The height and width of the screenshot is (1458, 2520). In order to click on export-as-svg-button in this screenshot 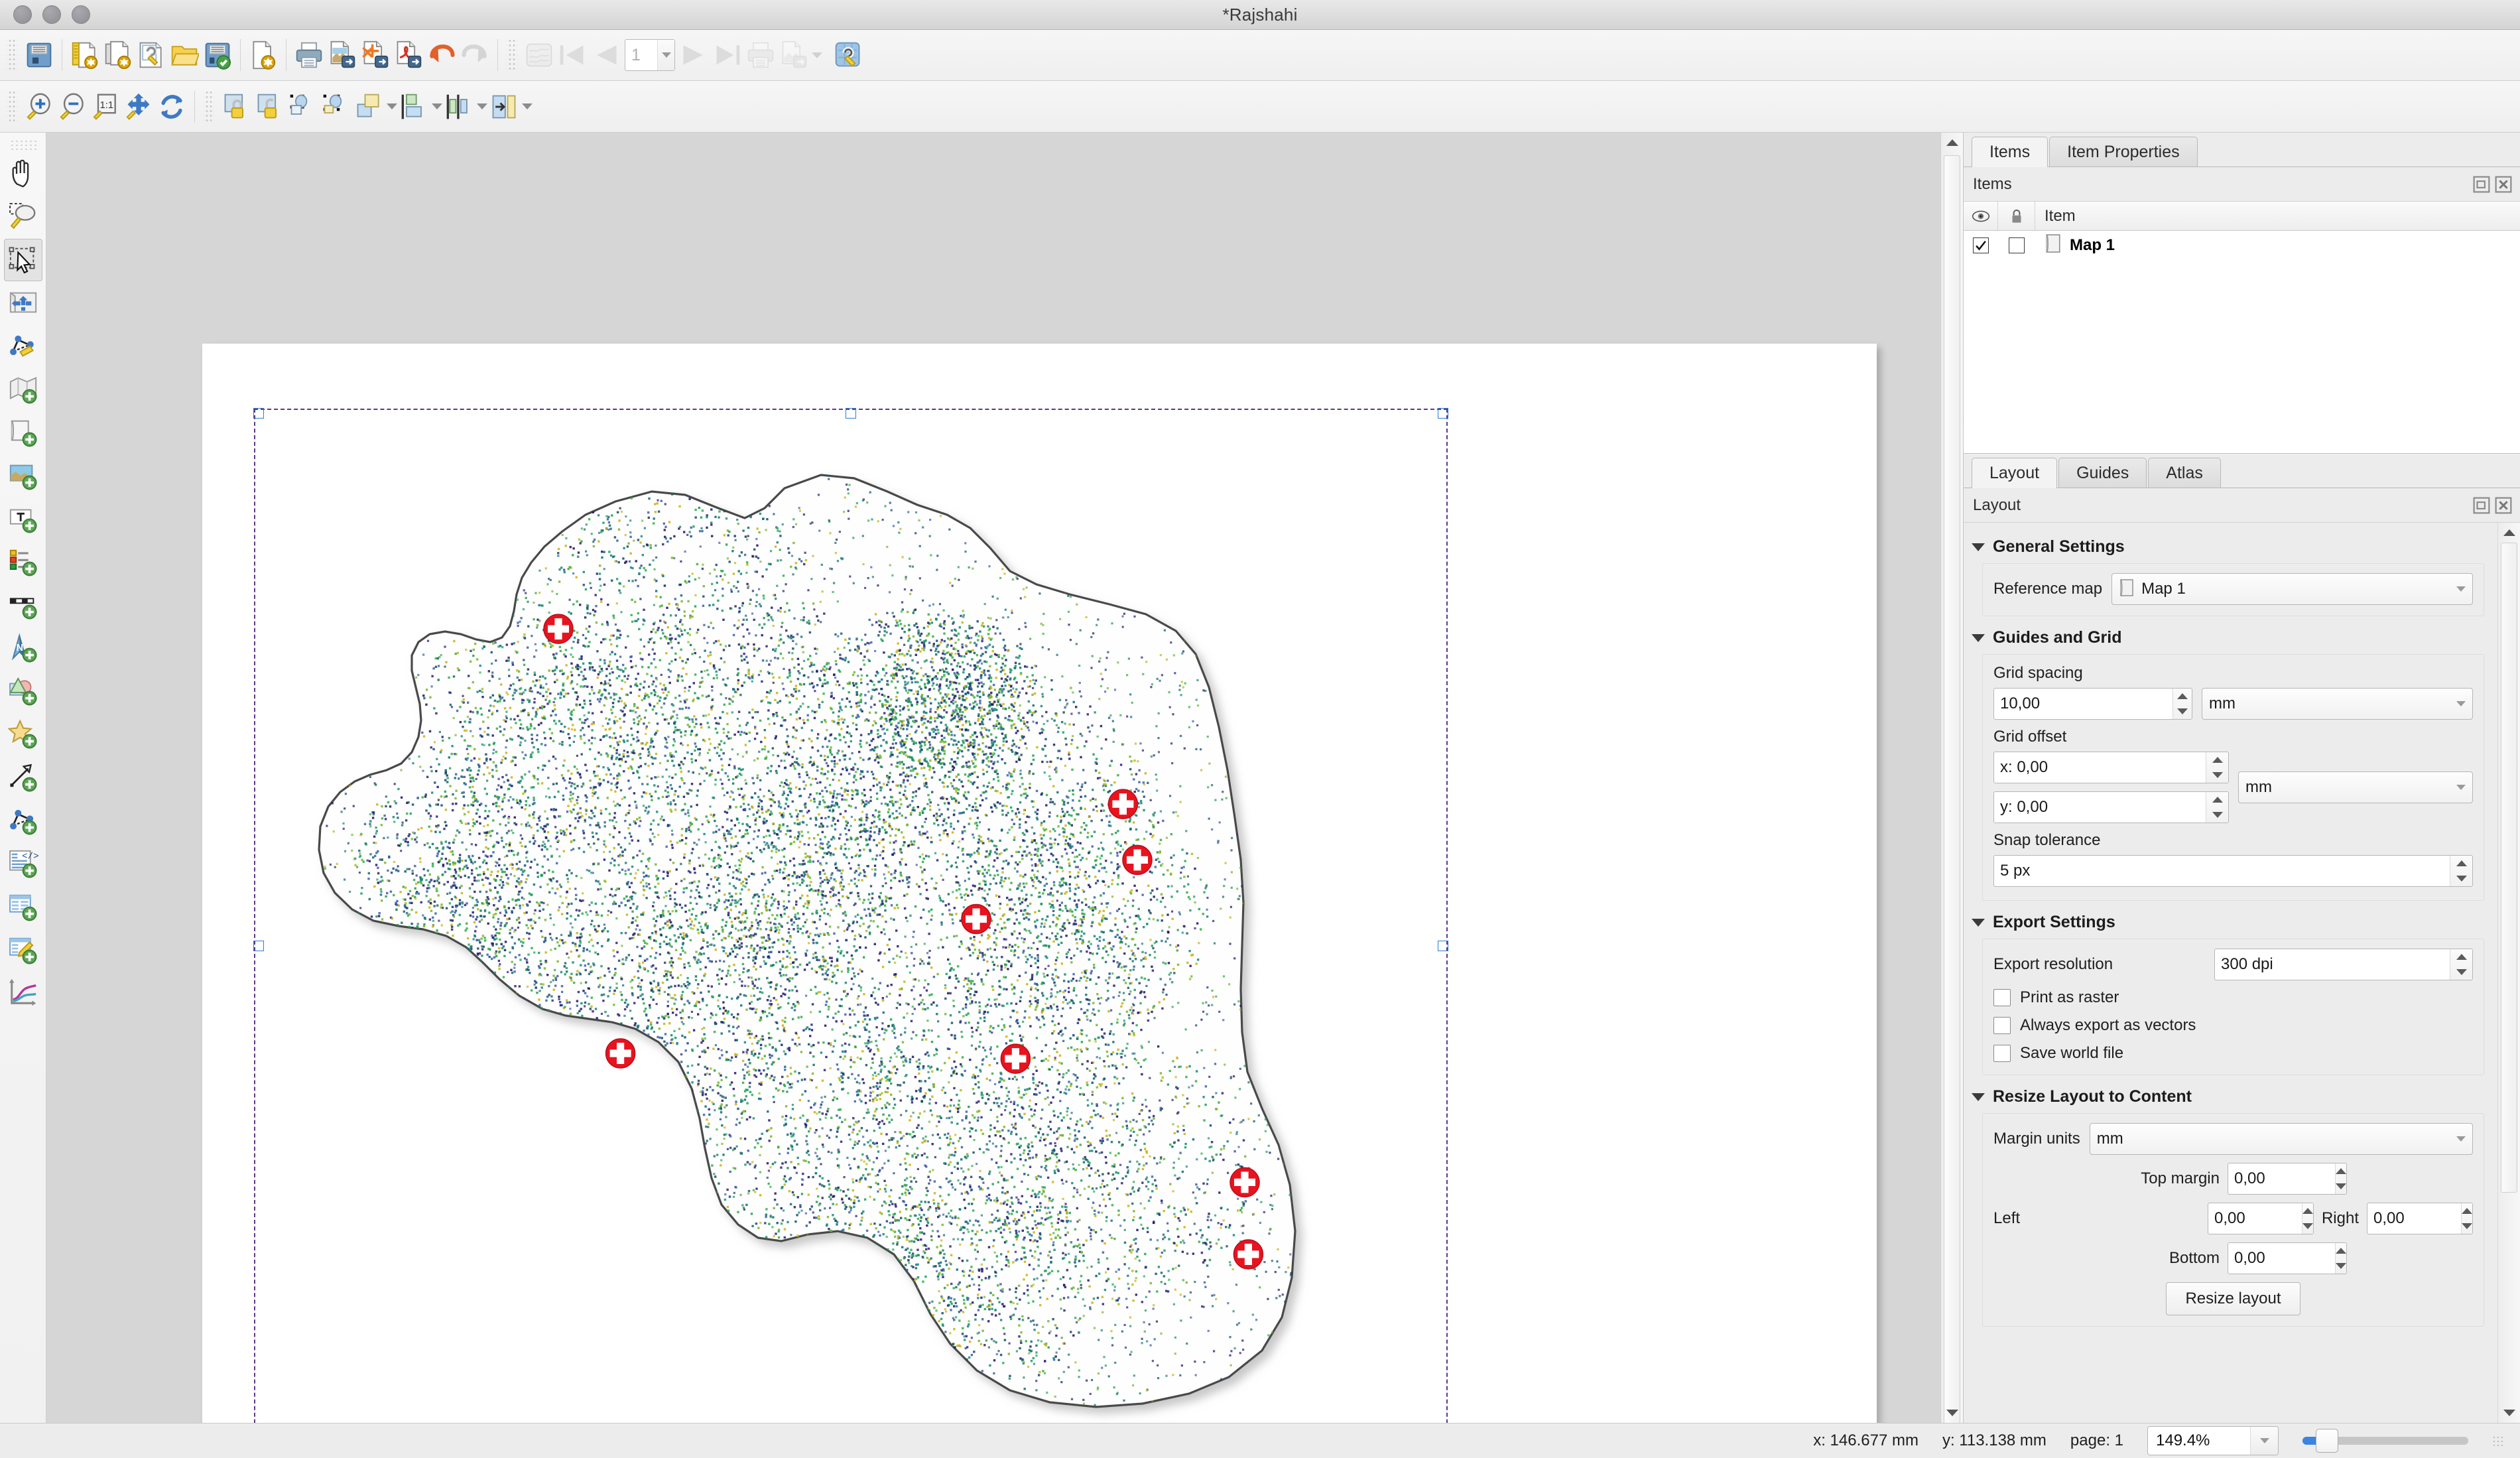, I will do `click(375, 55)`.